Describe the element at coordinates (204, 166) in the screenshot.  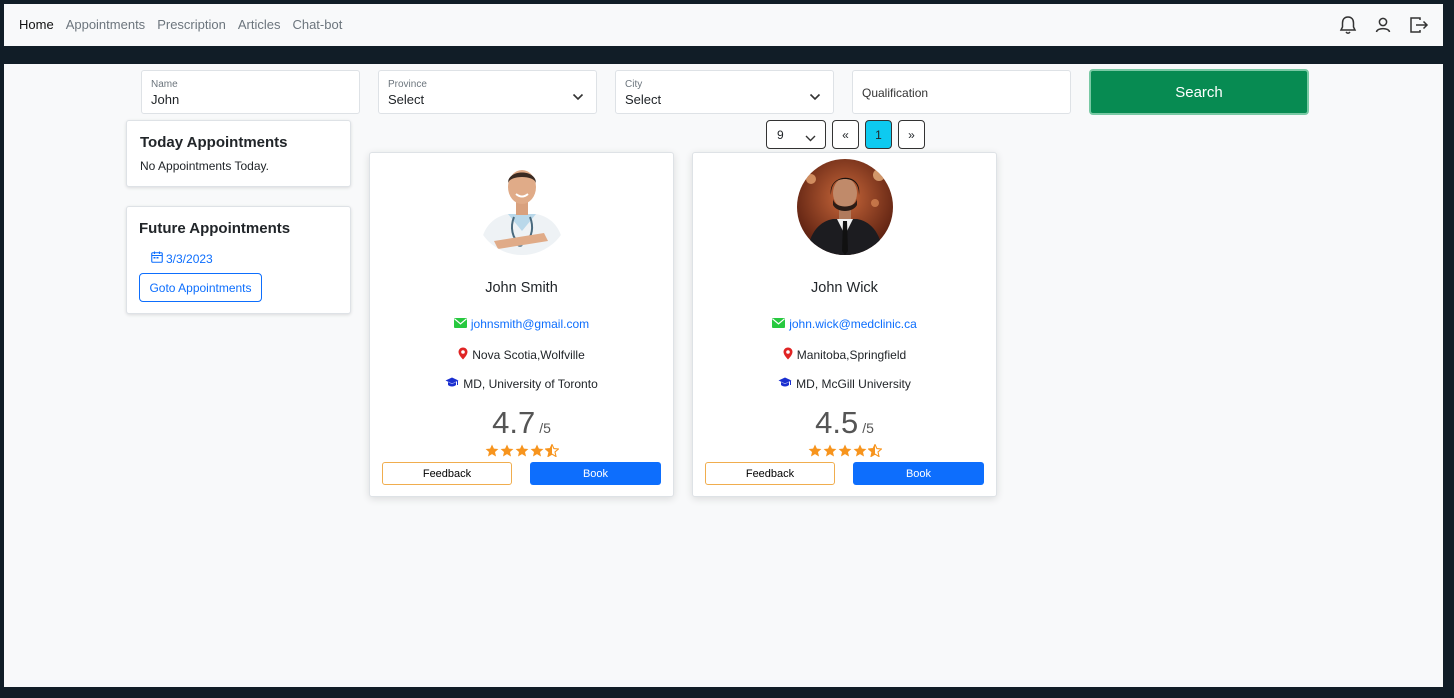
I see `today-appointments-text: No Appointments Today.` at that location.